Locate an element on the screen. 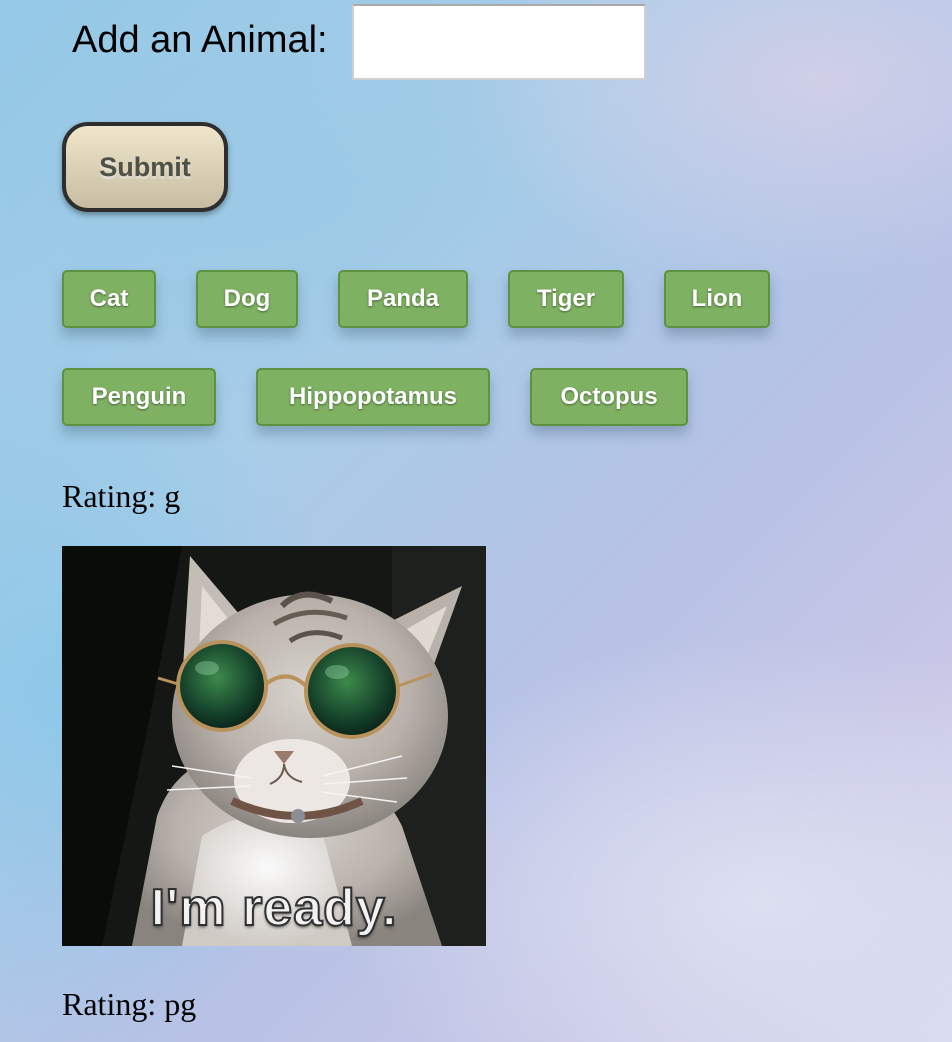 The width and height of the screenshot is (952, 1042). animal-button-penguin: Penguin is located at coordinates (139, 397).